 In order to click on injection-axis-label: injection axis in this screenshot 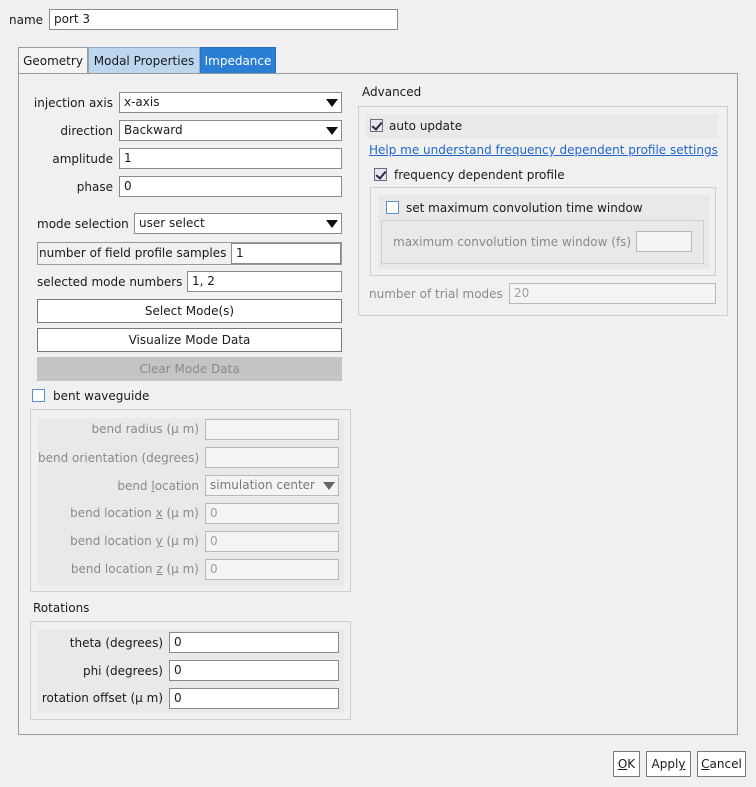, I will do `click(73, 103)`.